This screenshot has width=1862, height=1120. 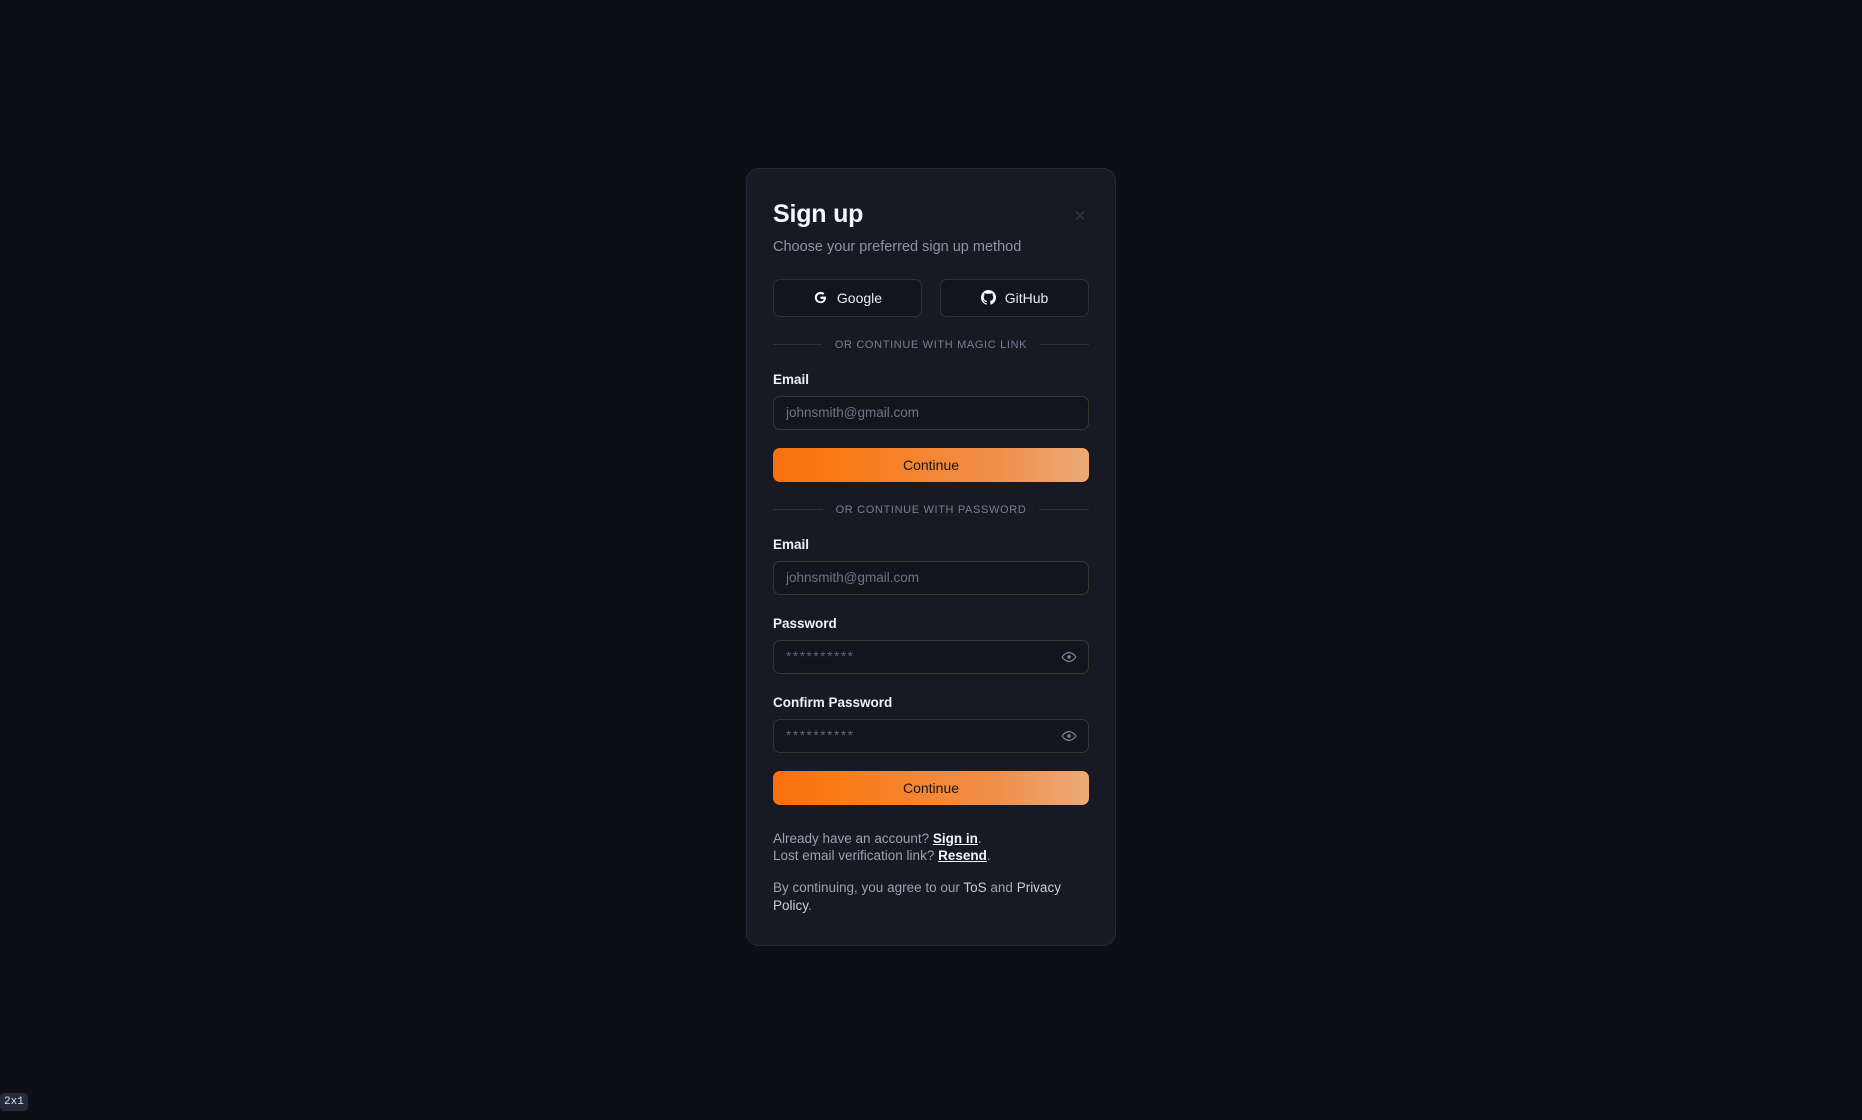 I want to click on resend-suffix: ., so click(x=988, y=856).